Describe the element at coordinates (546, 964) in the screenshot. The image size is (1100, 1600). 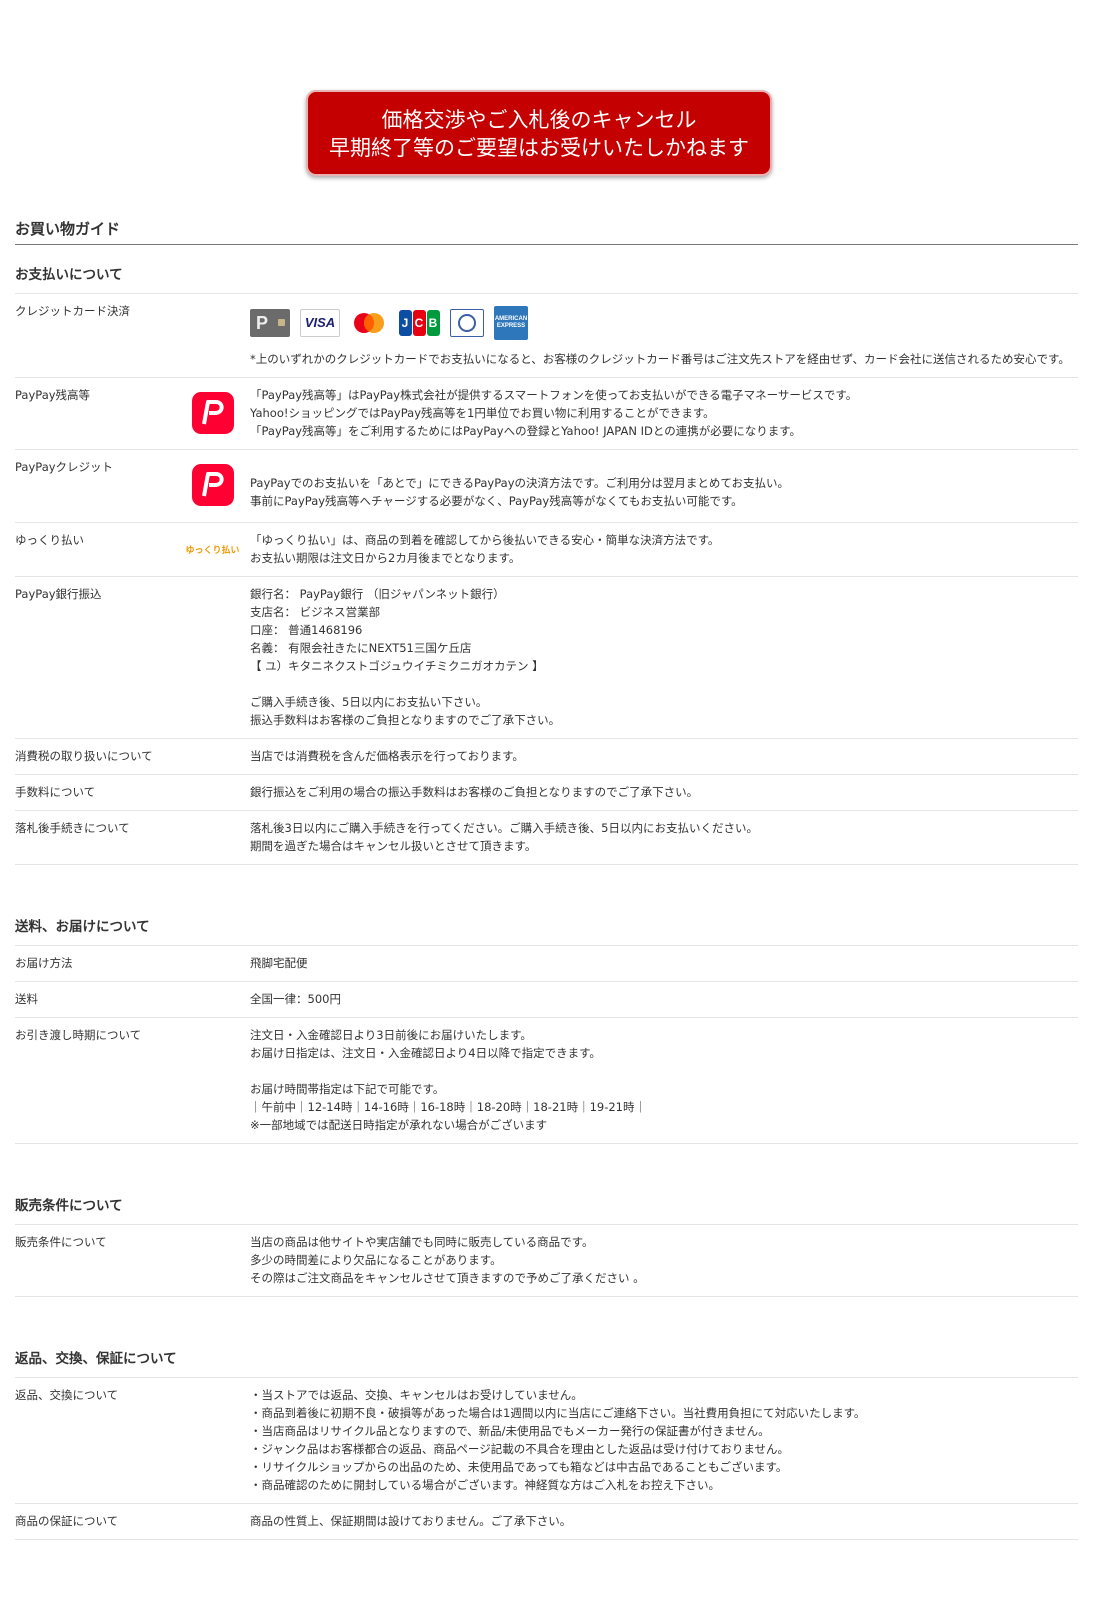
I see `delivery-method-row: お届け方法 飛脚宅配便` at that location.